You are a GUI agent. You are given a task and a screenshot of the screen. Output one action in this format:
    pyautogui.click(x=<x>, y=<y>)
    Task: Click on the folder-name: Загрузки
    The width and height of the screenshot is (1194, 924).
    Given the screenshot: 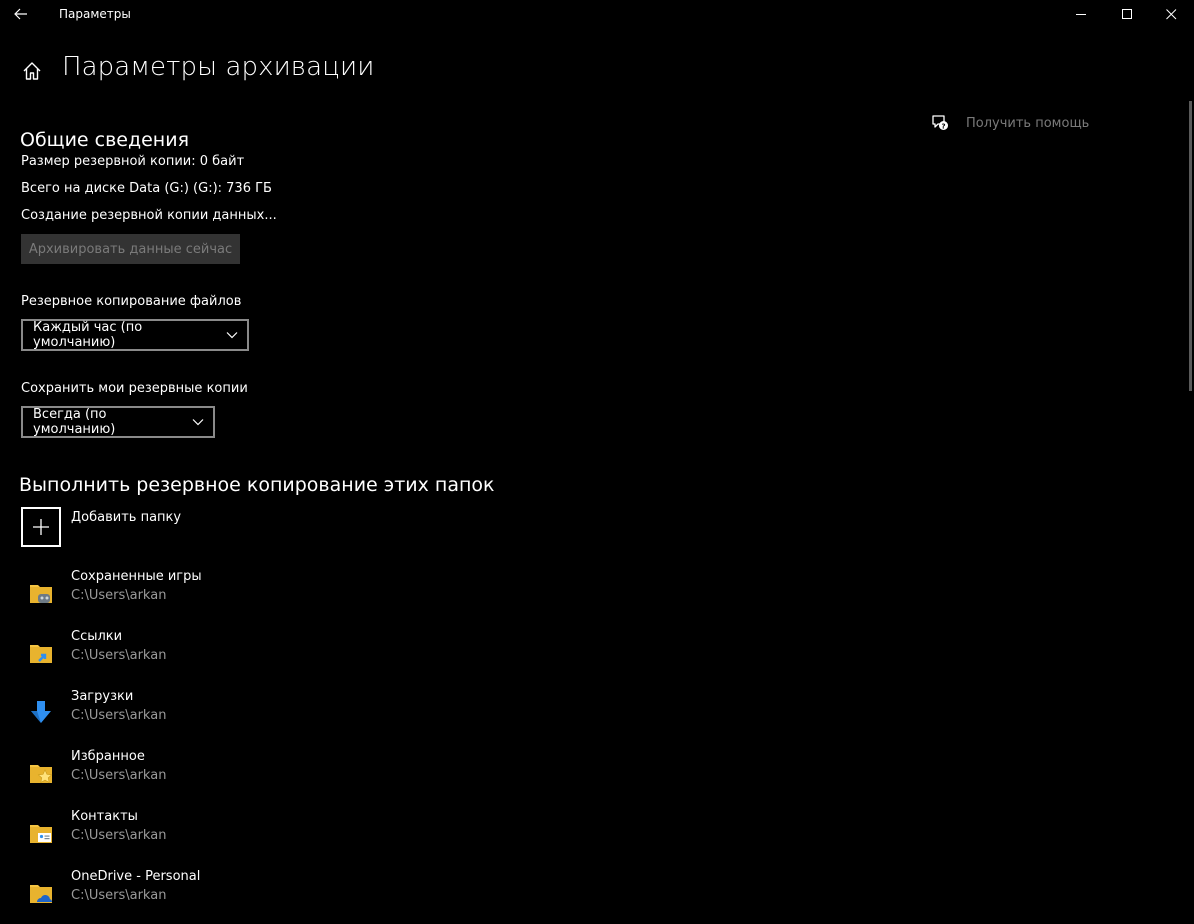 What is the action you would take?
    pyautogui.click(x=102, y=696)
    